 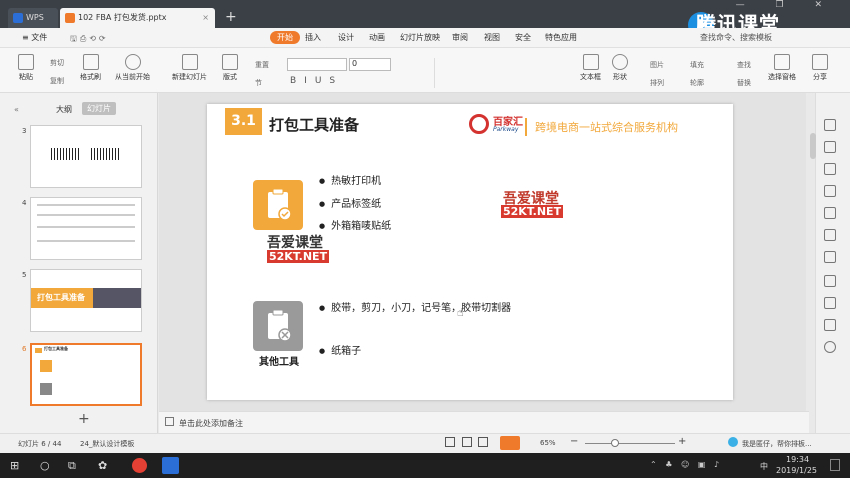 I want to click on layout-button: 版式, so click(x=230, y=68).